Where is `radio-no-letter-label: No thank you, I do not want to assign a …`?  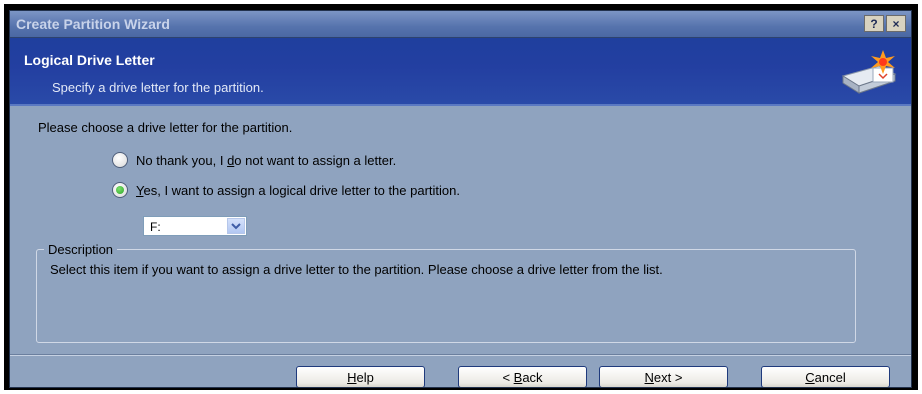
radio-no-letter-label: No thank you, I do not want to assign a … is located at coordinates (266, 160).